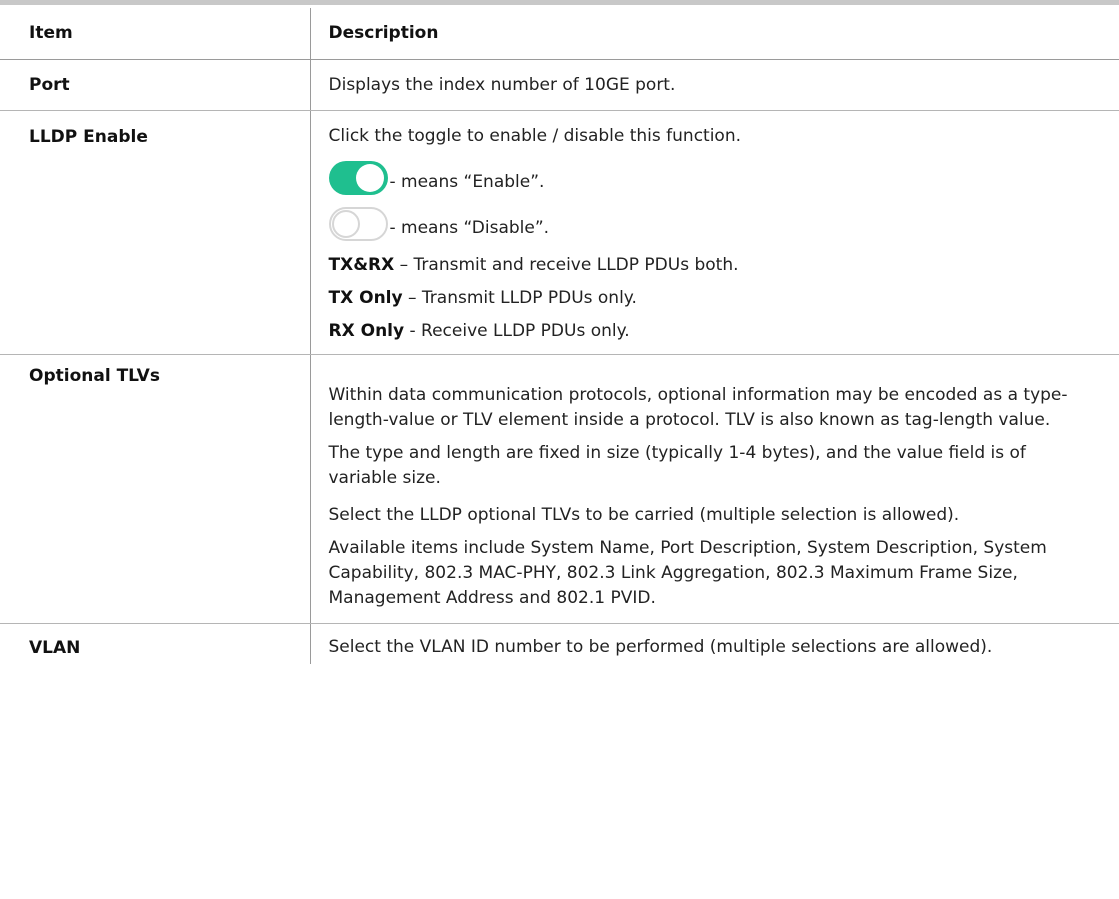 Image resolution: width=1119 pixels, height=899 pixels. I want to click on desc-rxonly: RX Only - Receive LLDP PDUs only., so click(709, 331).